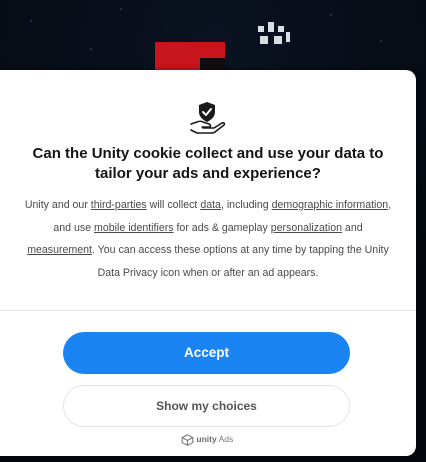 Image resolution: width=426 pixels, height=462 pixels. I want to click on link-personalization: personalization, so click(306, 228).